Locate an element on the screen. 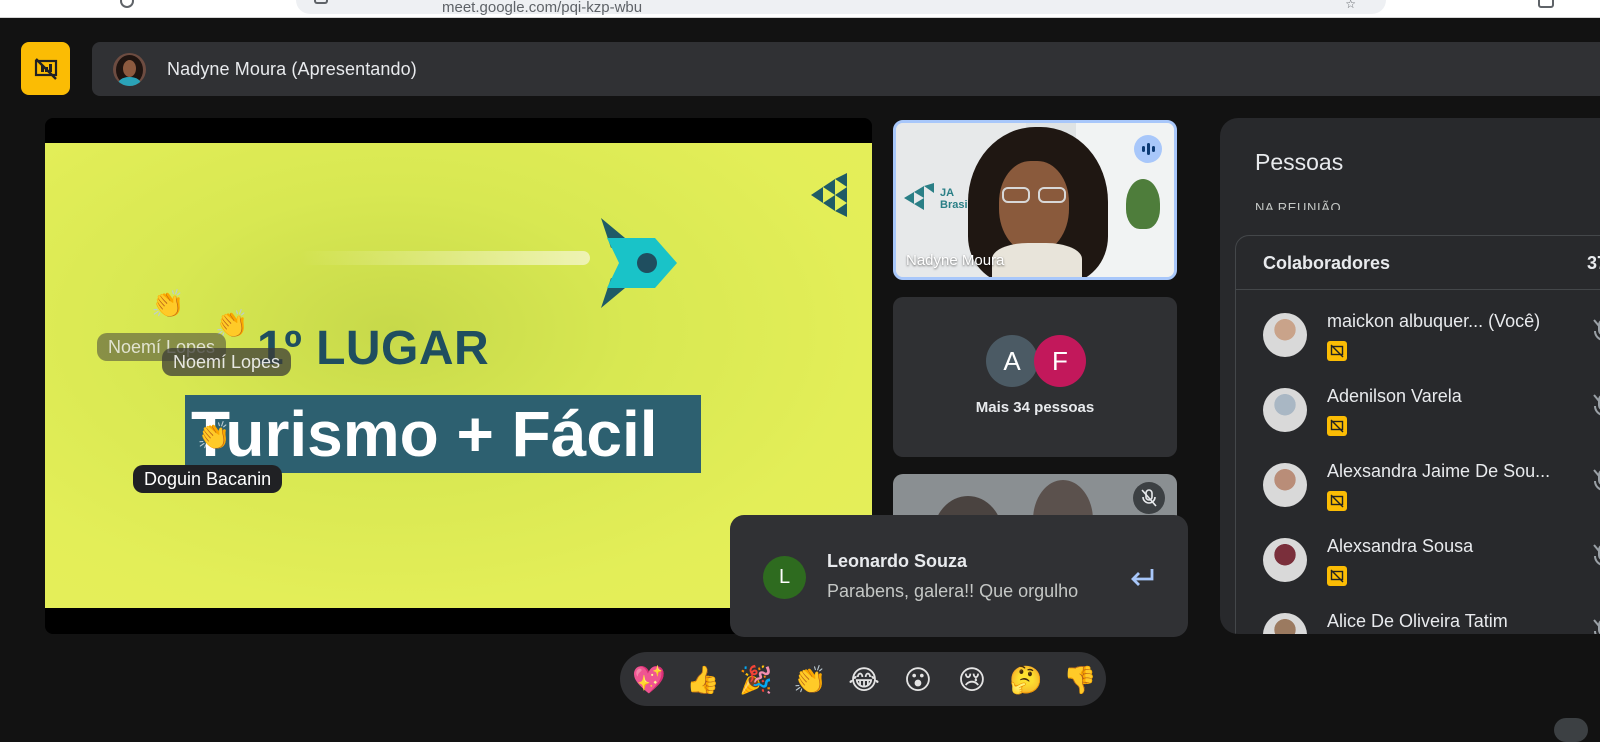 This screenshot has height=742, width=1600. glasses is located at coordinates (1034, 195).